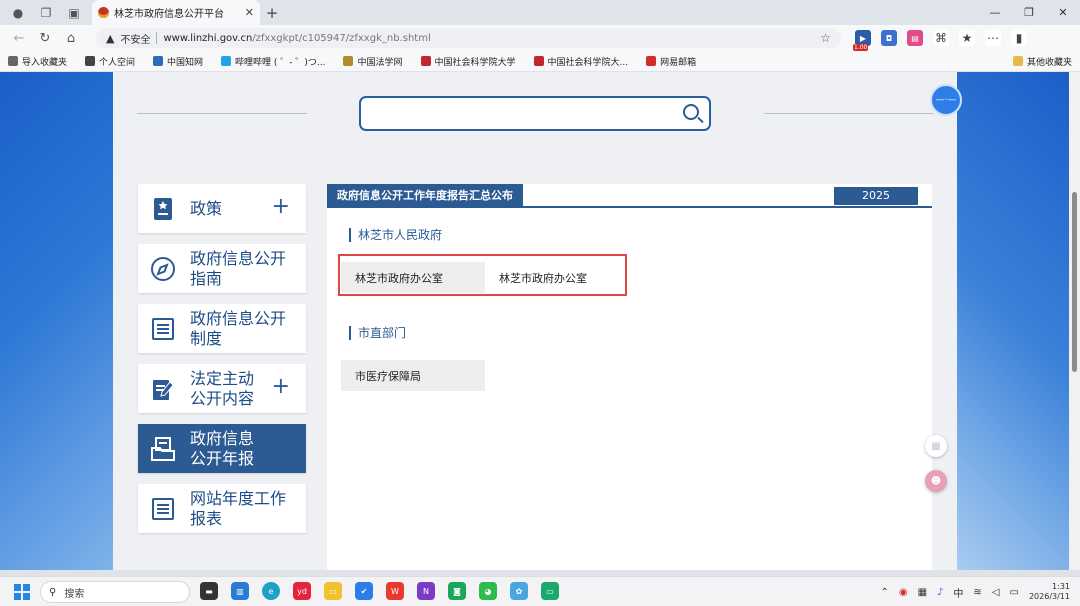  I want to click on sidebar-menu-label: 政策, so click(206, 208).